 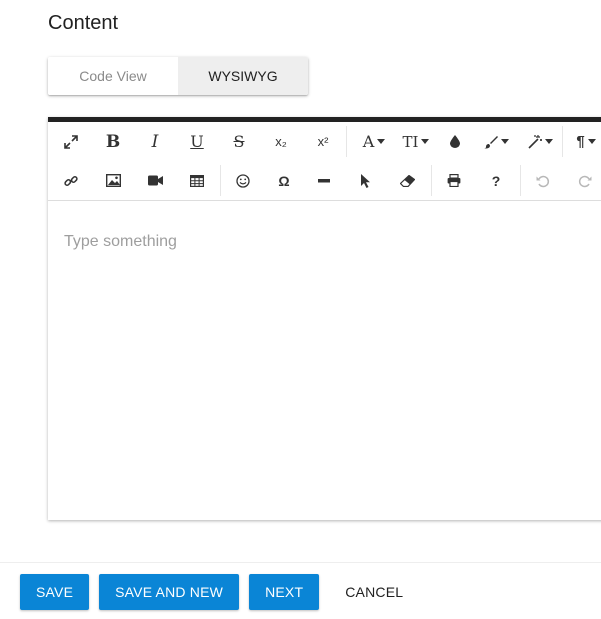 I want to click on footer-divider, so click(x=300, y=562).